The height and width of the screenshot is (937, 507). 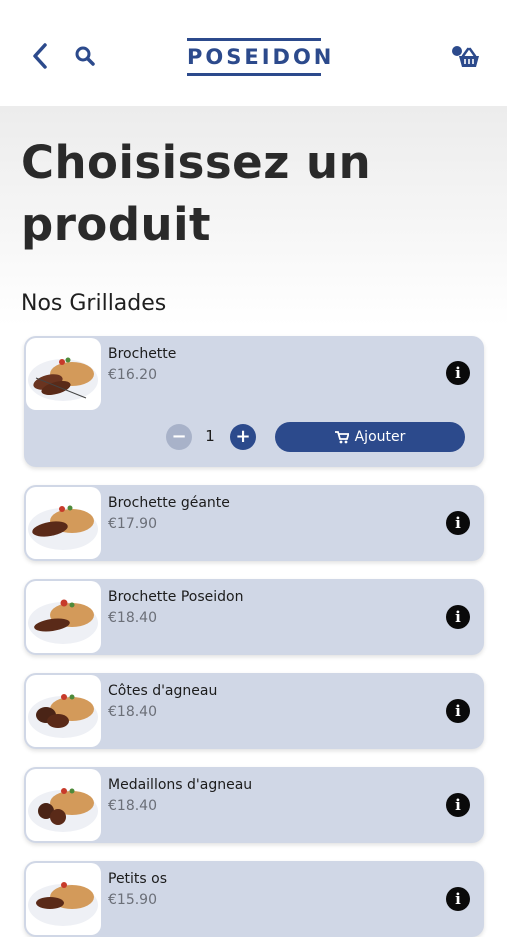 What do you see at coordinates (163, 691) in the screenshot?
I see `product-name: Côtes d'agneau` at bounding box center [163, 691].